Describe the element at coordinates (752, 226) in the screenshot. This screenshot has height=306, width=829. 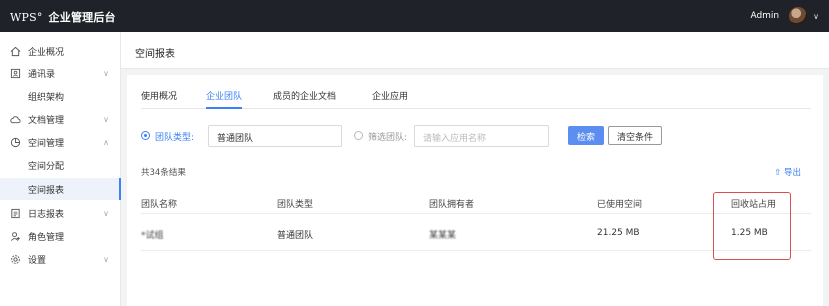
I see `annotation-highlight-box` at that location.